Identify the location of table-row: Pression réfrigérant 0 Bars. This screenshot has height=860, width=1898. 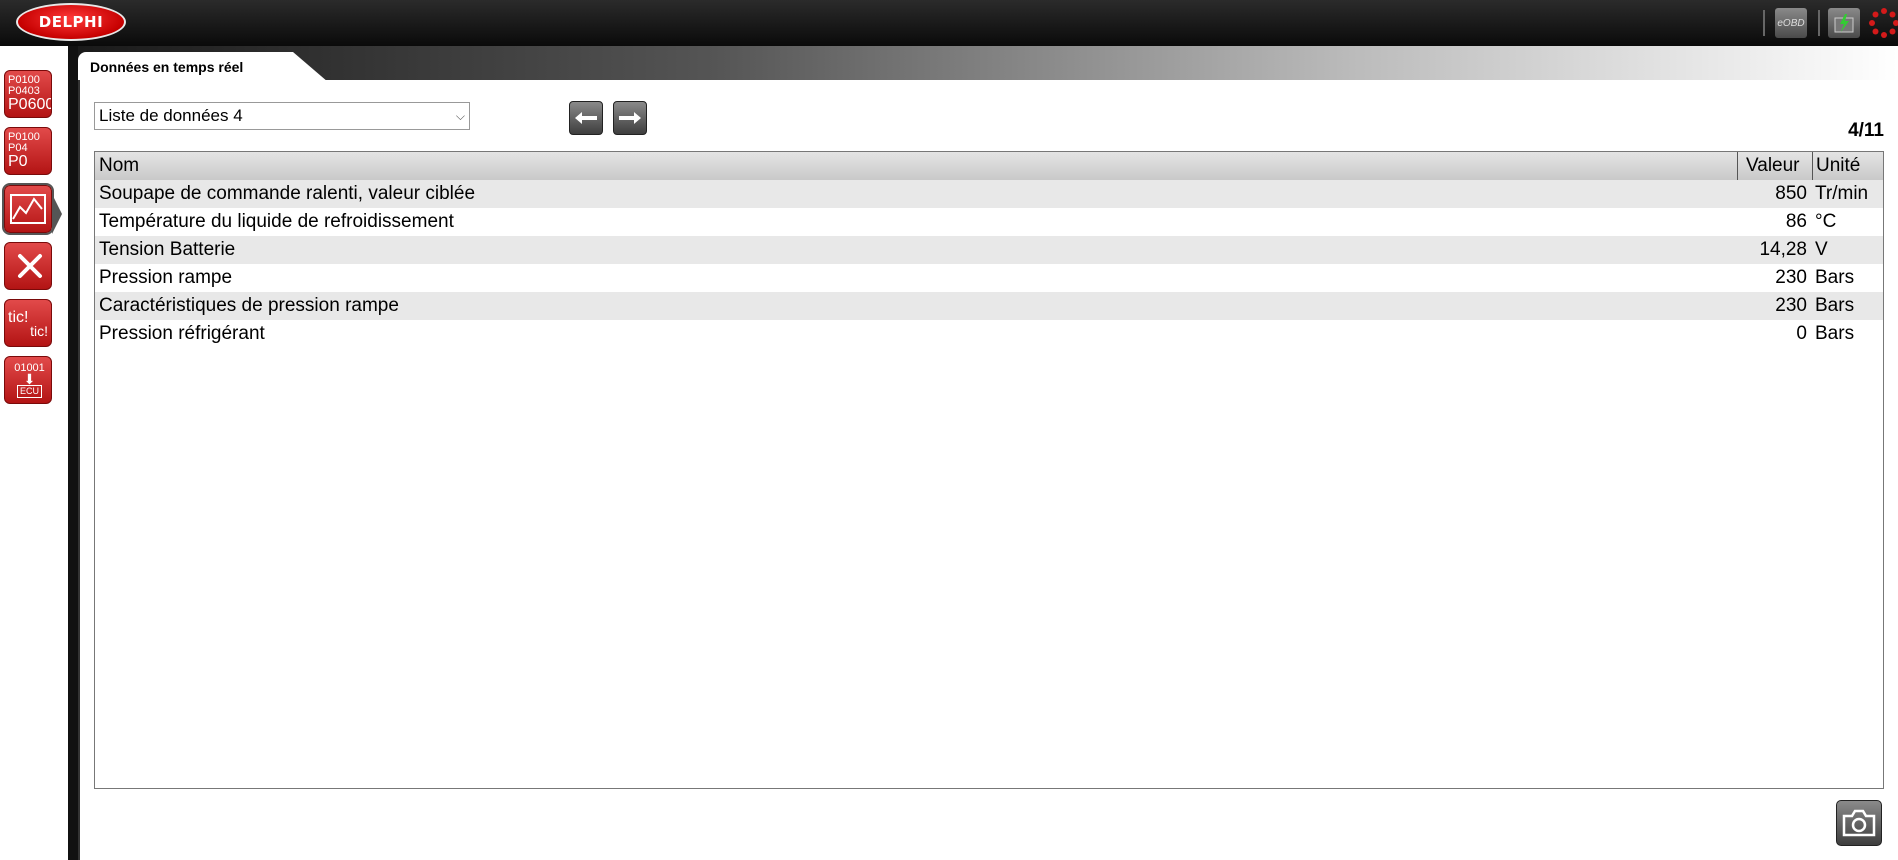
(989, 334).